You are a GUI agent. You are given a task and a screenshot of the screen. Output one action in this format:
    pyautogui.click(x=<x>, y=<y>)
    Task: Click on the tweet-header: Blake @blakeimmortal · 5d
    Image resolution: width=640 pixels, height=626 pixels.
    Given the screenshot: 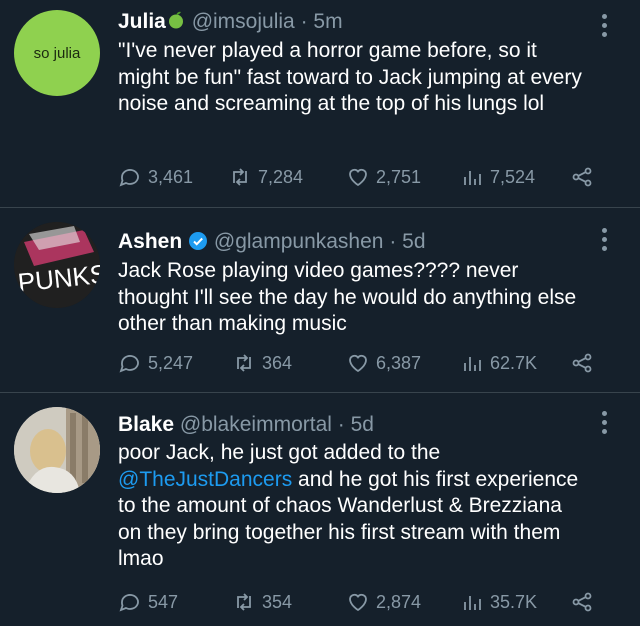 What is the action you would take?
    pyautogui.click(x=246, y=425)
    